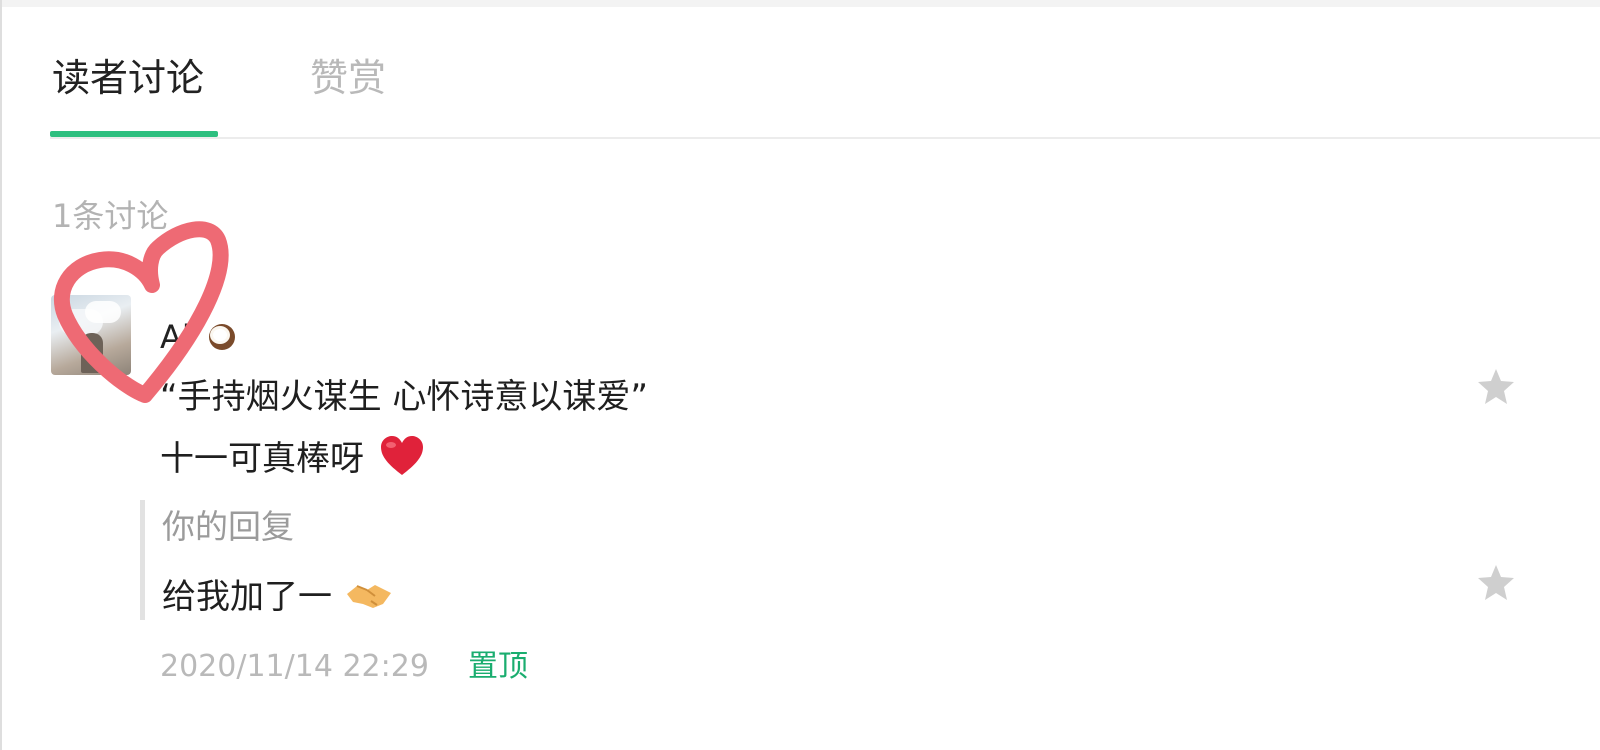  I want to click on comment-text-line2: 十一可真棒呀, so click(292, 458).